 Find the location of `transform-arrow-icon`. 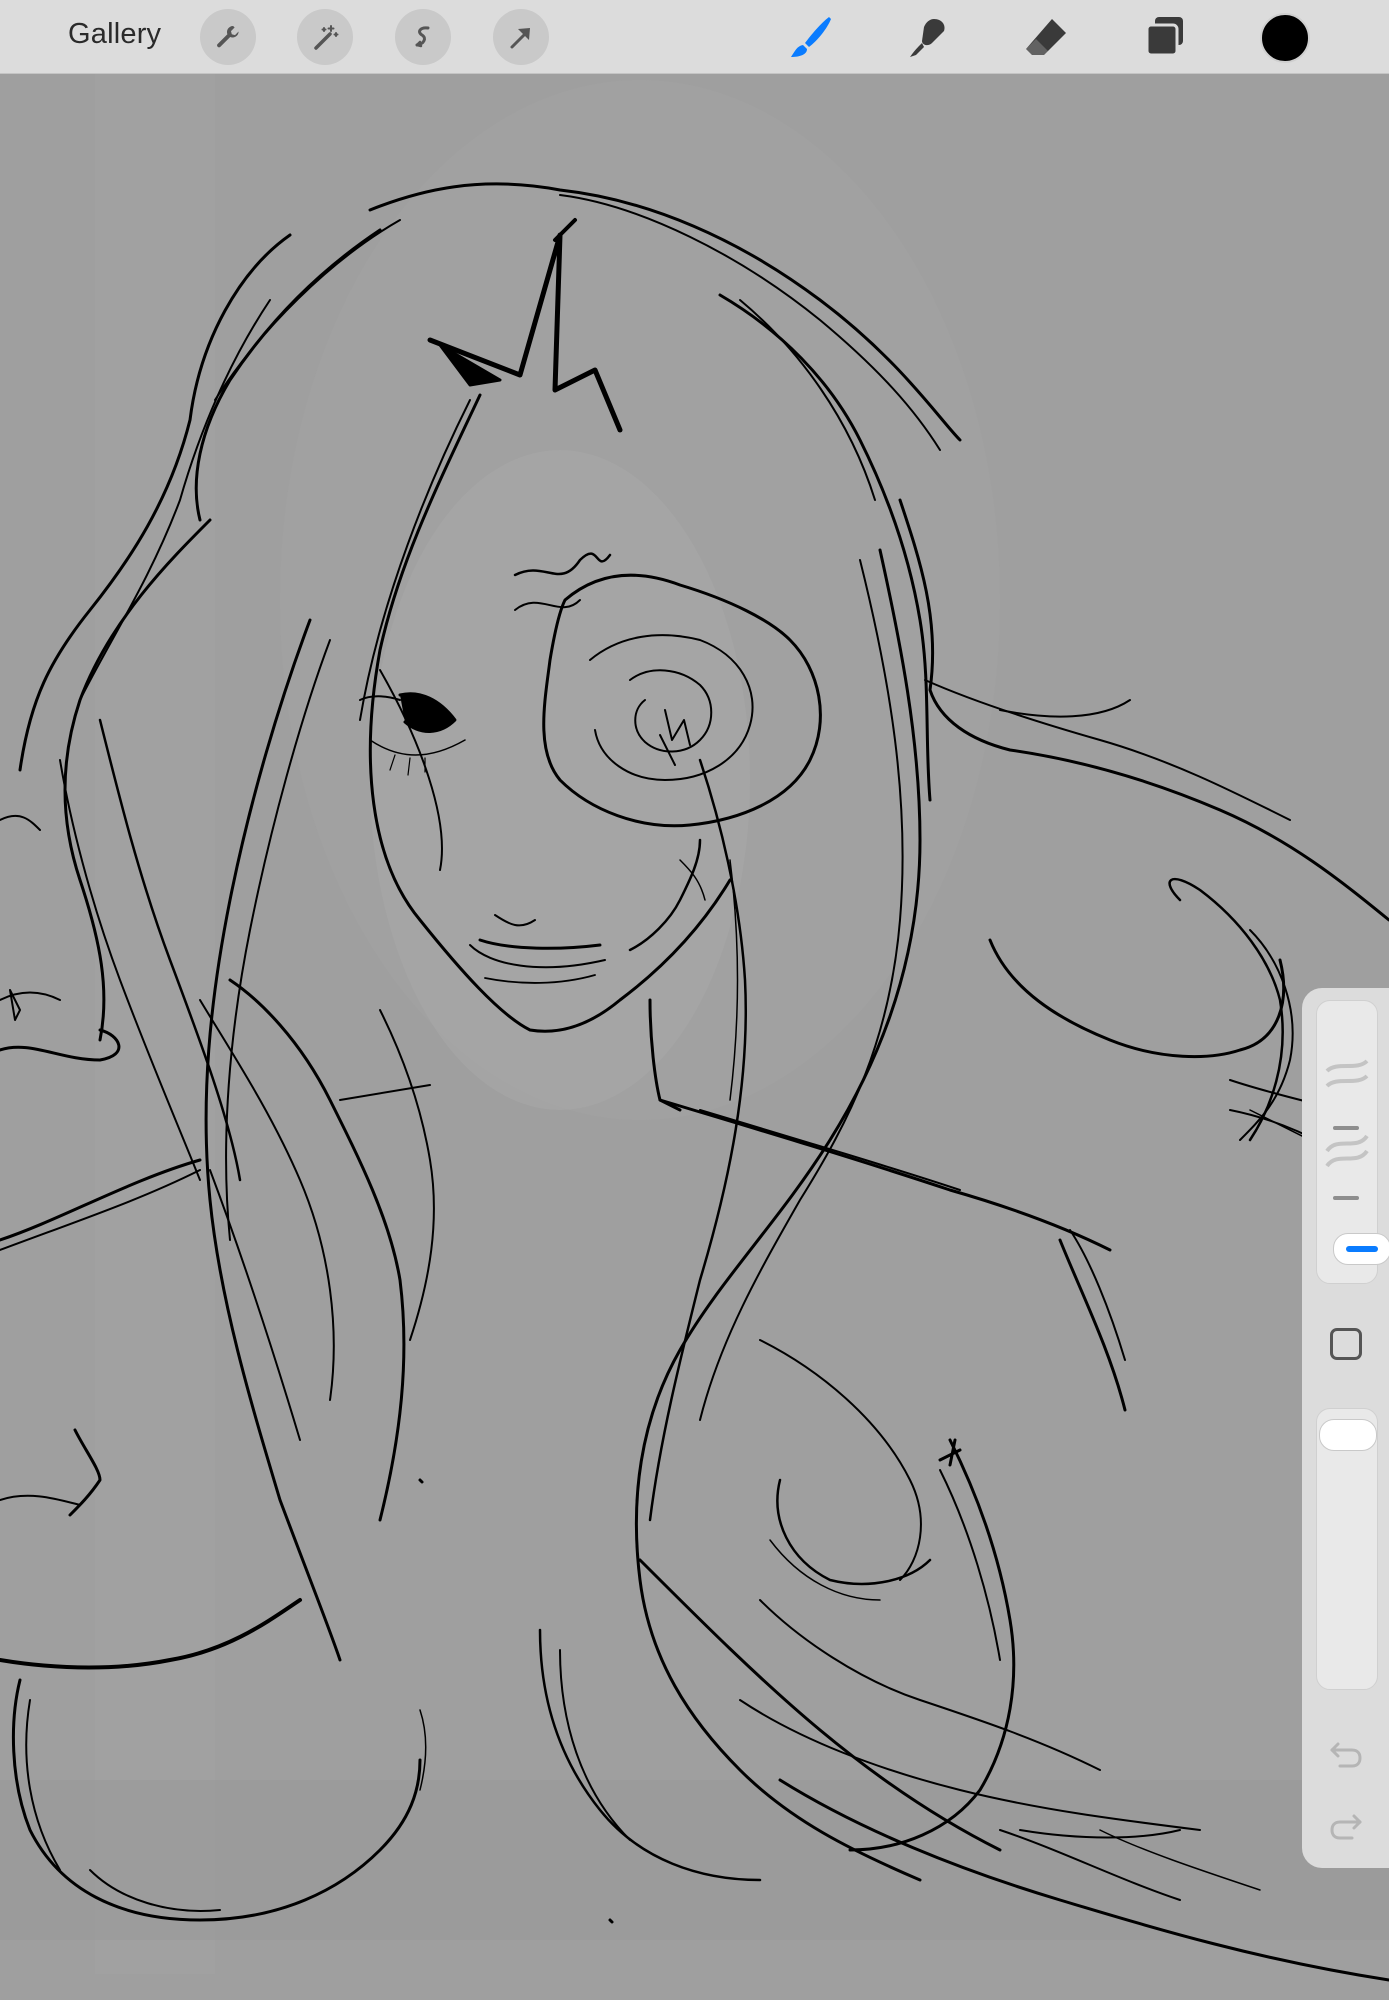

transform-arrow-icon is located at coordinates (520, 38).